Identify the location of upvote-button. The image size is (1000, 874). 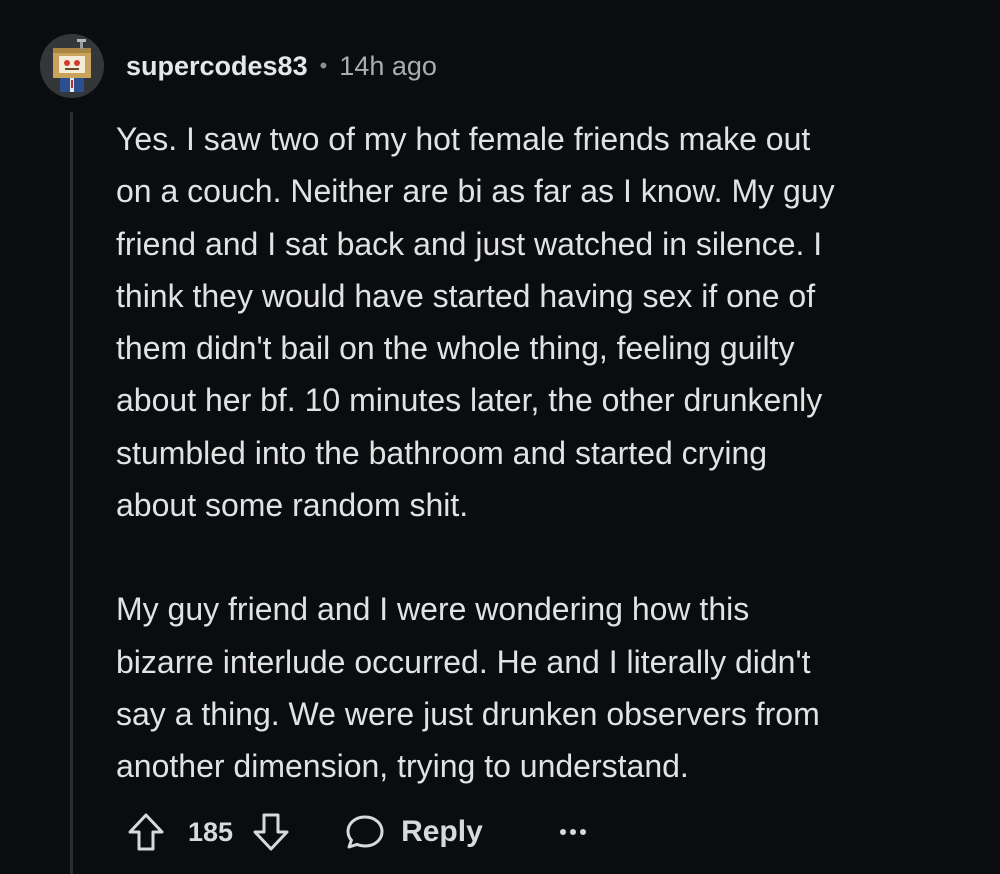
(146, 832).